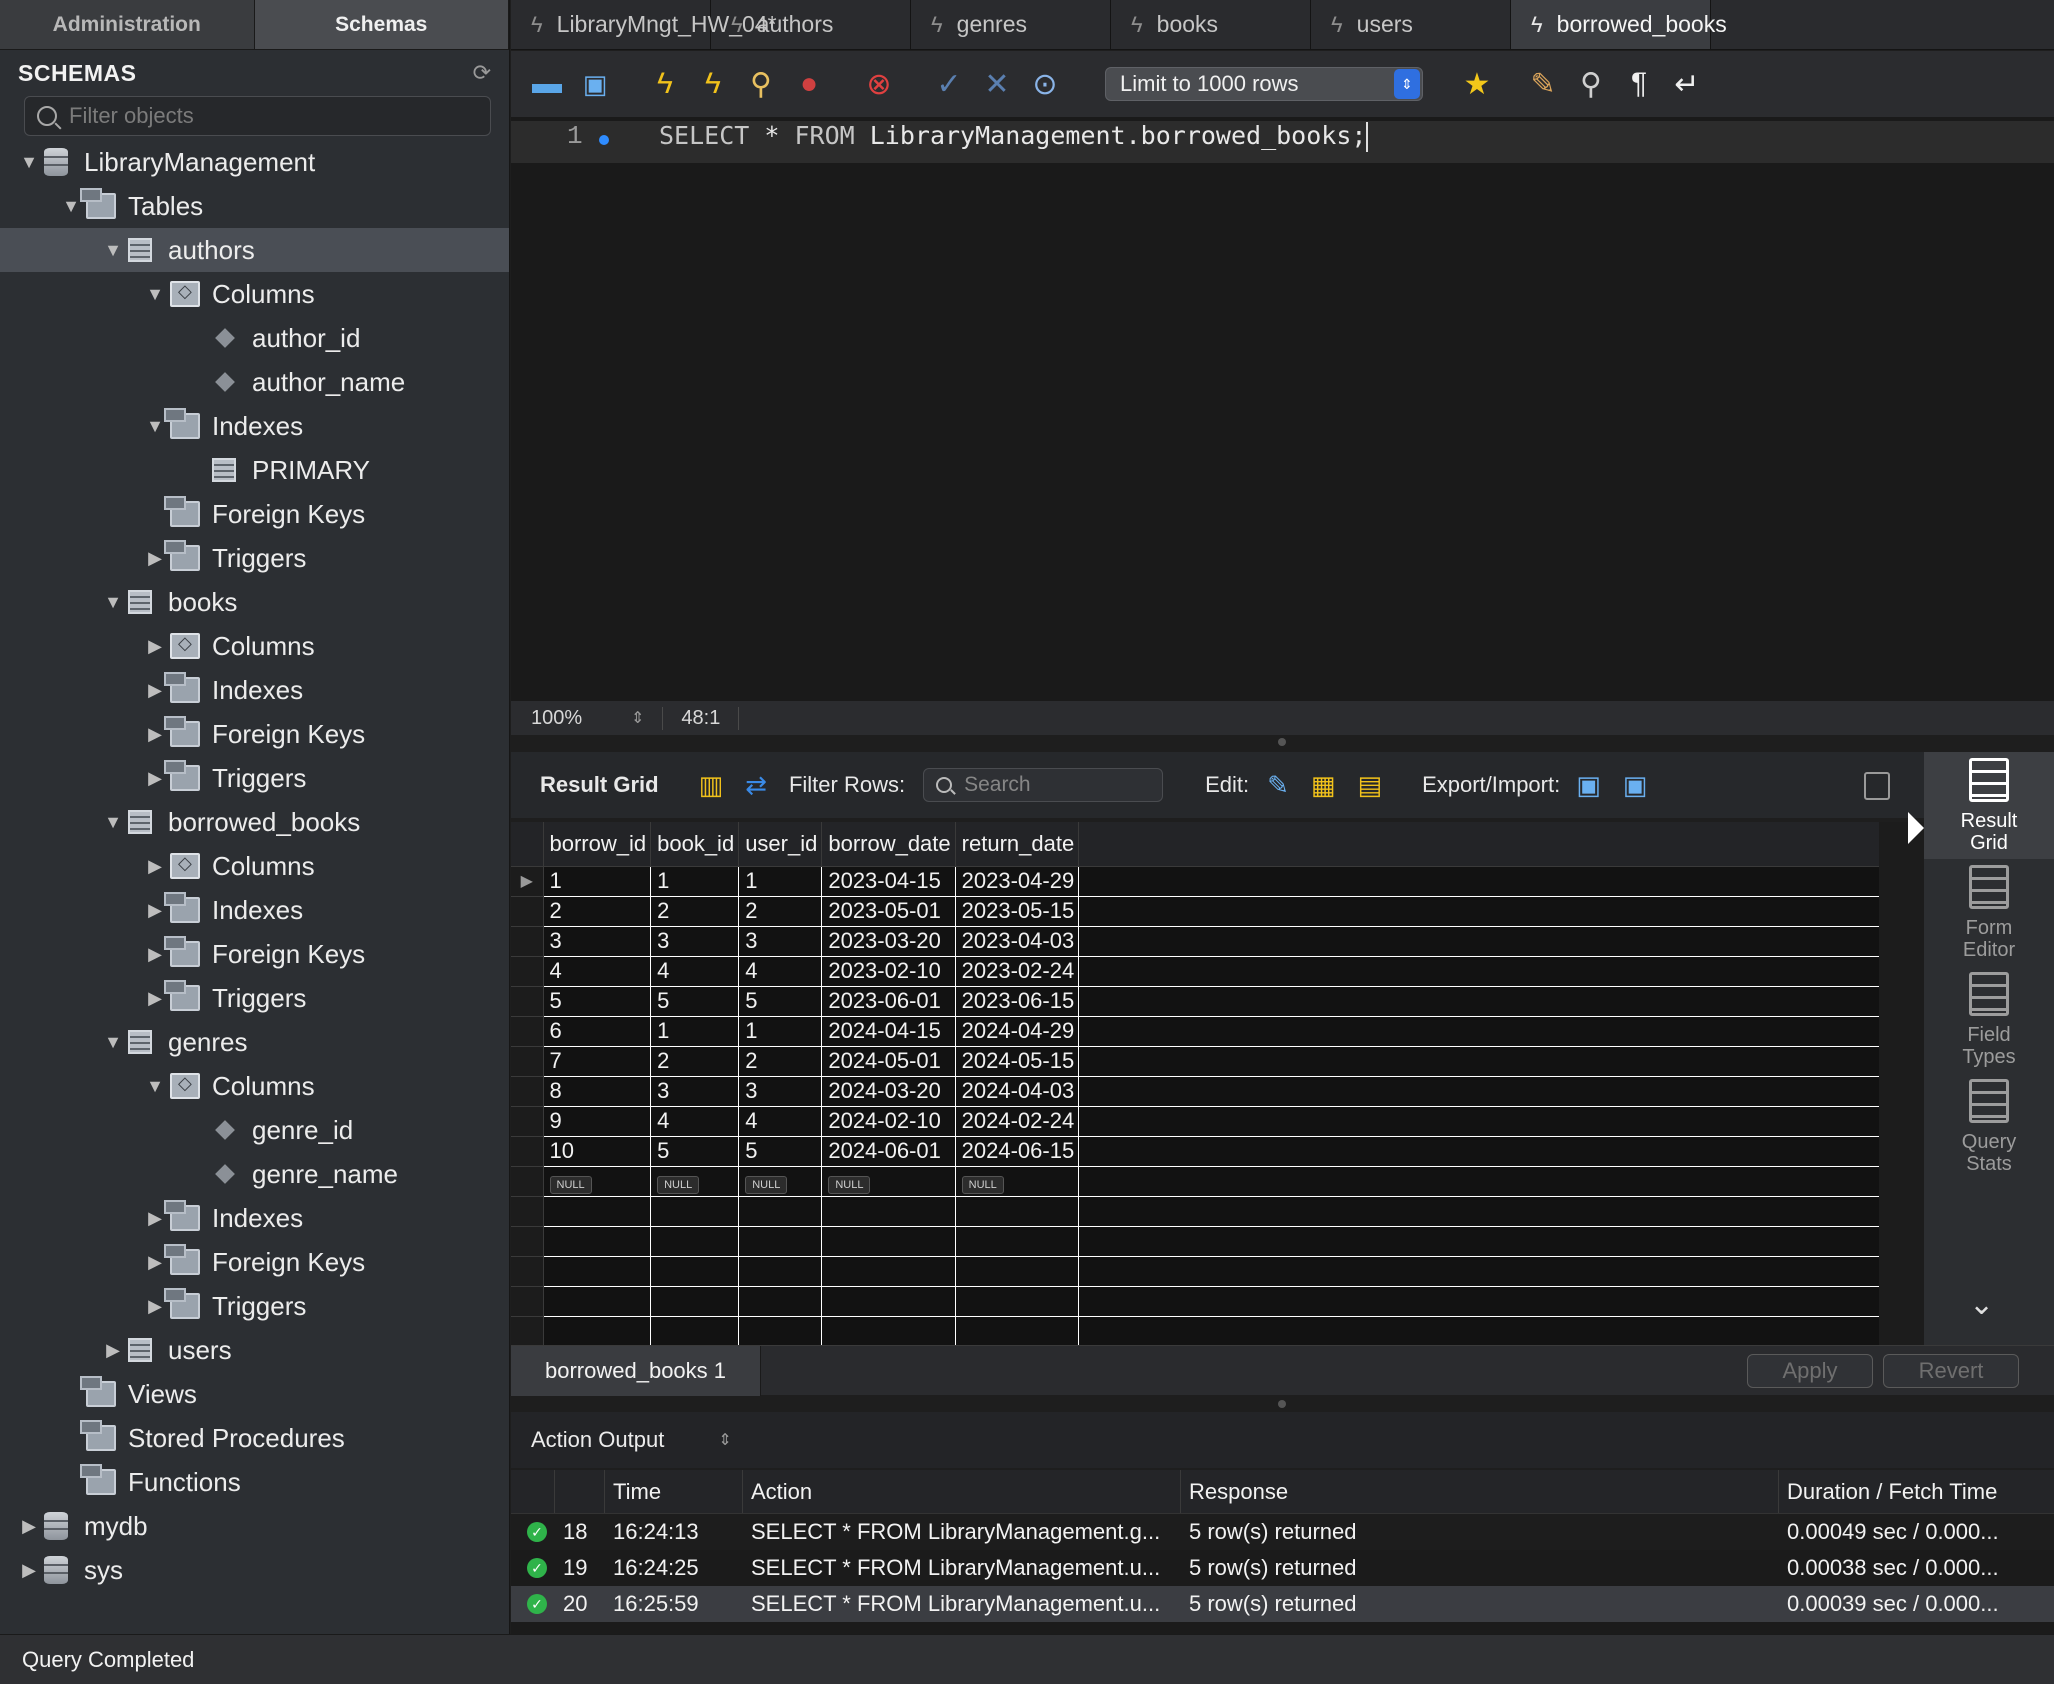 Image resolution: width=2054 pixels, height=1684 pixels. Describe the element at coordinates (381, 24) in the screenshot. I see `tab-schemas: Schemas` at that location.